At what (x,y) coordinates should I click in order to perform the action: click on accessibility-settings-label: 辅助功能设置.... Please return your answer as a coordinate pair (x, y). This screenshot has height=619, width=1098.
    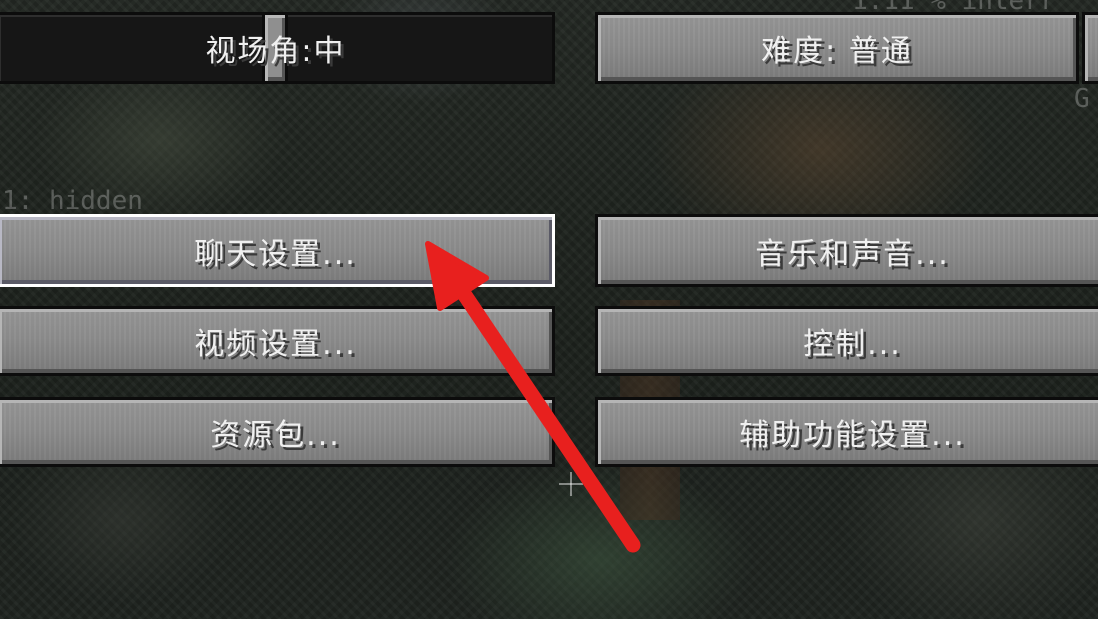
    Looking at the image, I should click on (852, 435).